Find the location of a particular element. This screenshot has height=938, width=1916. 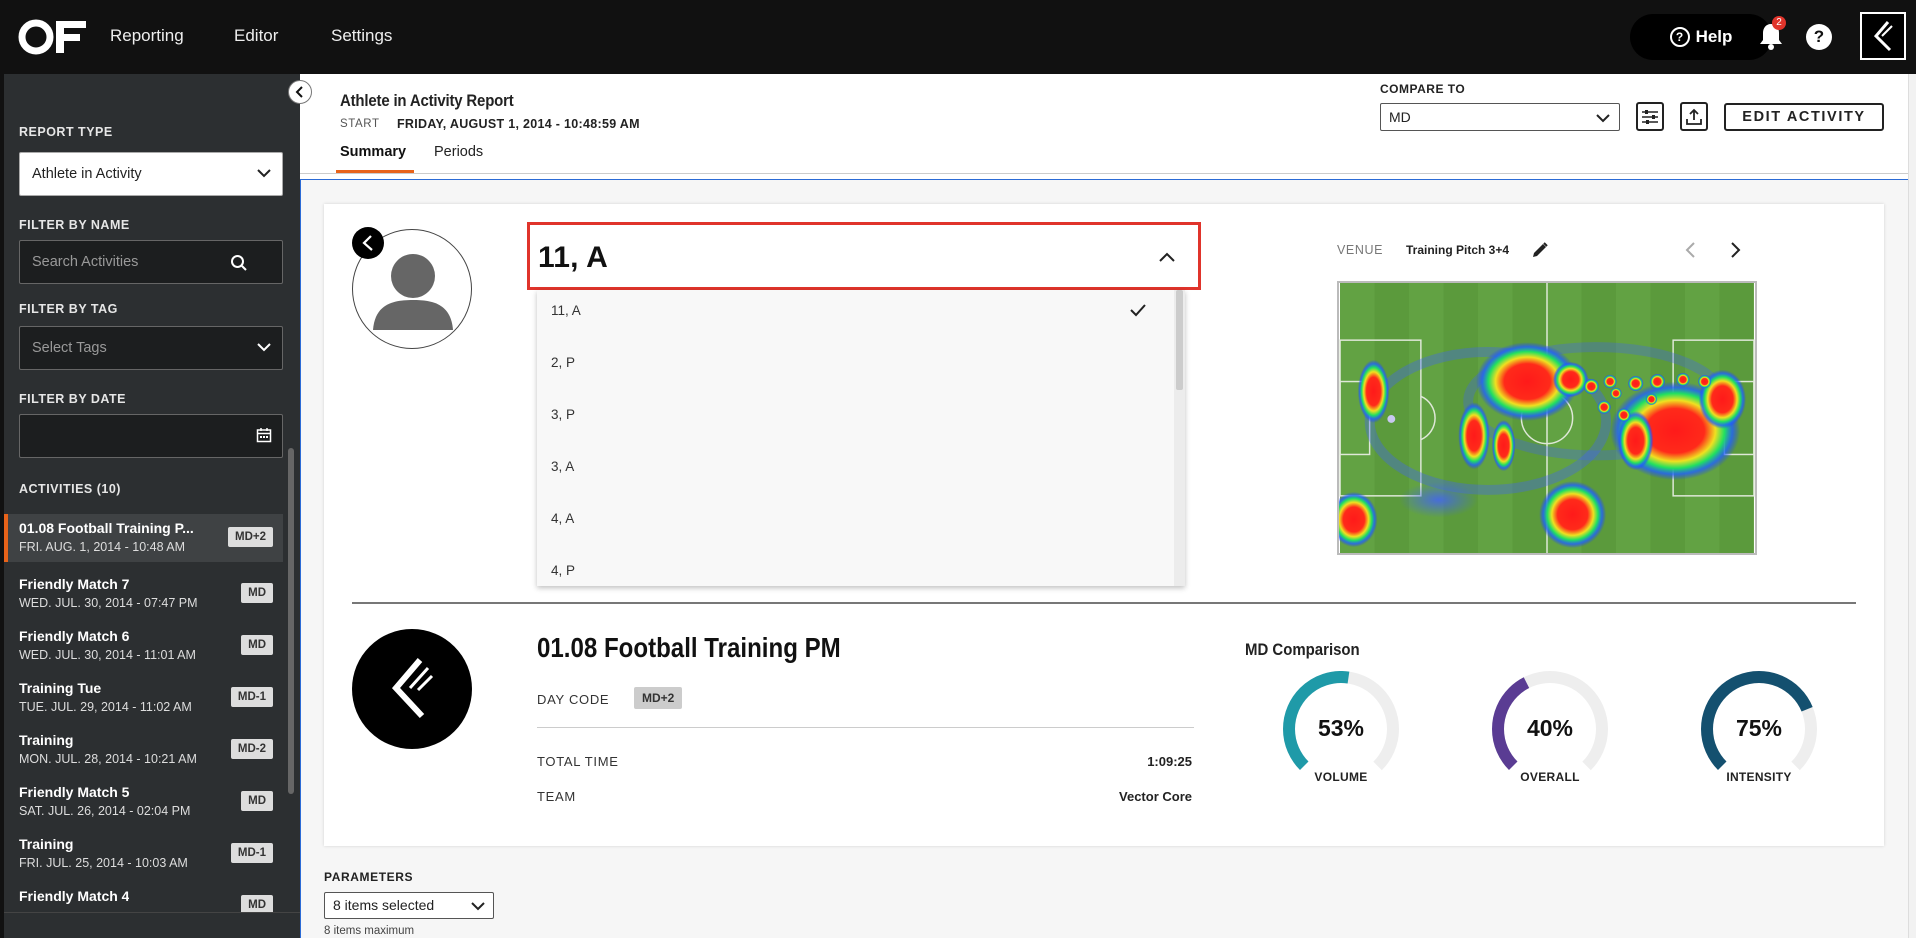

athlete-brand-badge is located at coordinates (368, 243).